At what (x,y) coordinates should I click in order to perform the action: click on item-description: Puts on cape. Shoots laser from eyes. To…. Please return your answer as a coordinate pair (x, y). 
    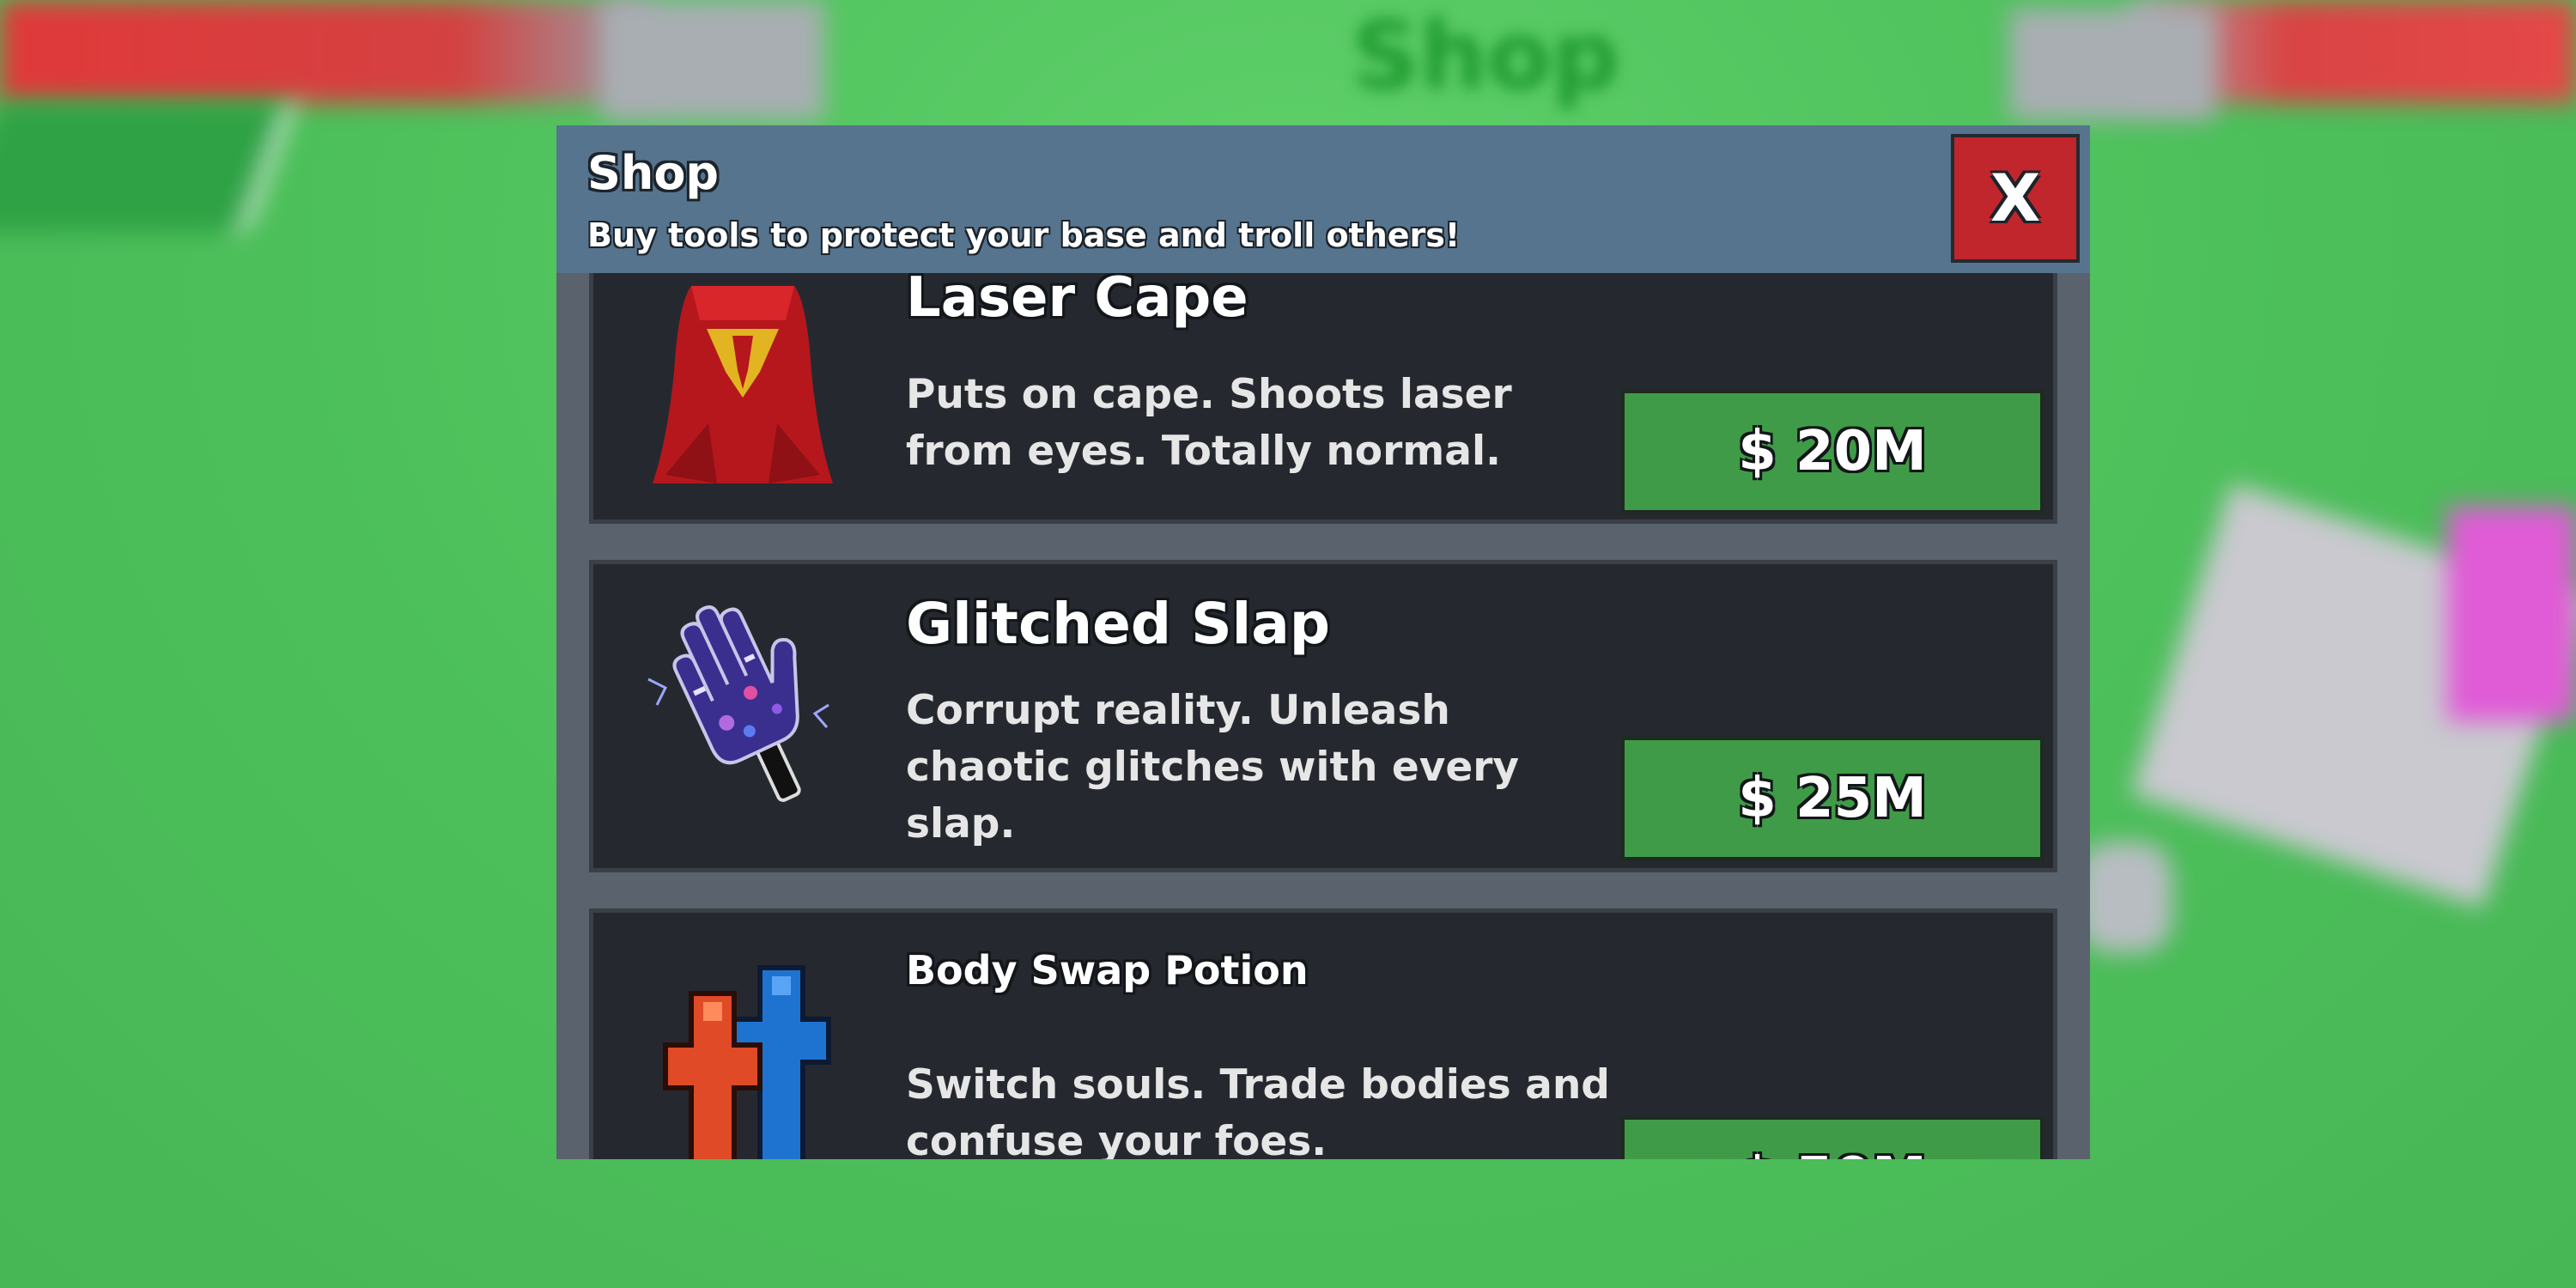
    Looking at the image, I should click on (1209, 423).